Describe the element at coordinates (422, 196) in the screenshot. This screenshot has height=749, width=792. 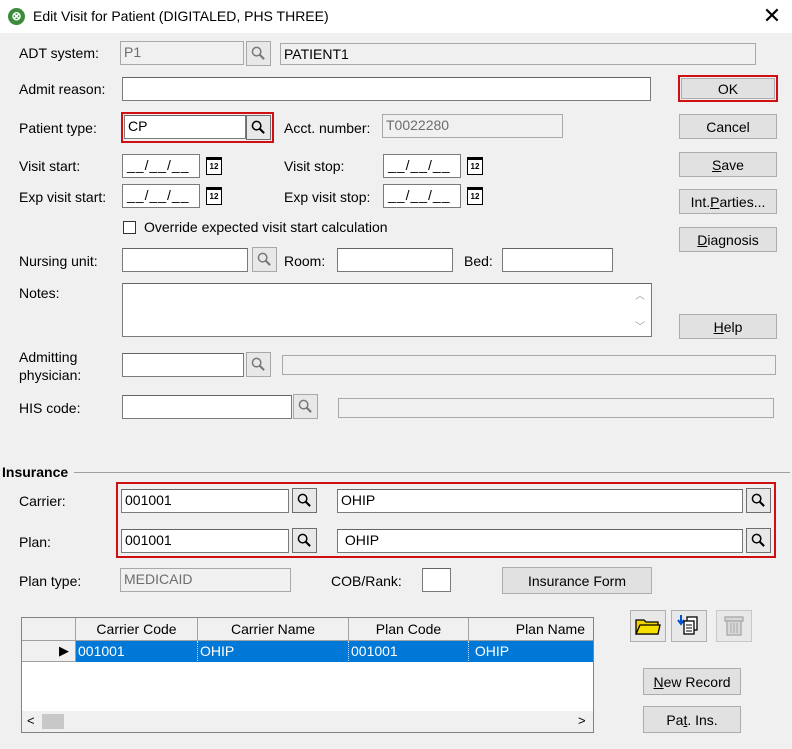
I see `exp-visit-stop-input: __/__/__` at that location.